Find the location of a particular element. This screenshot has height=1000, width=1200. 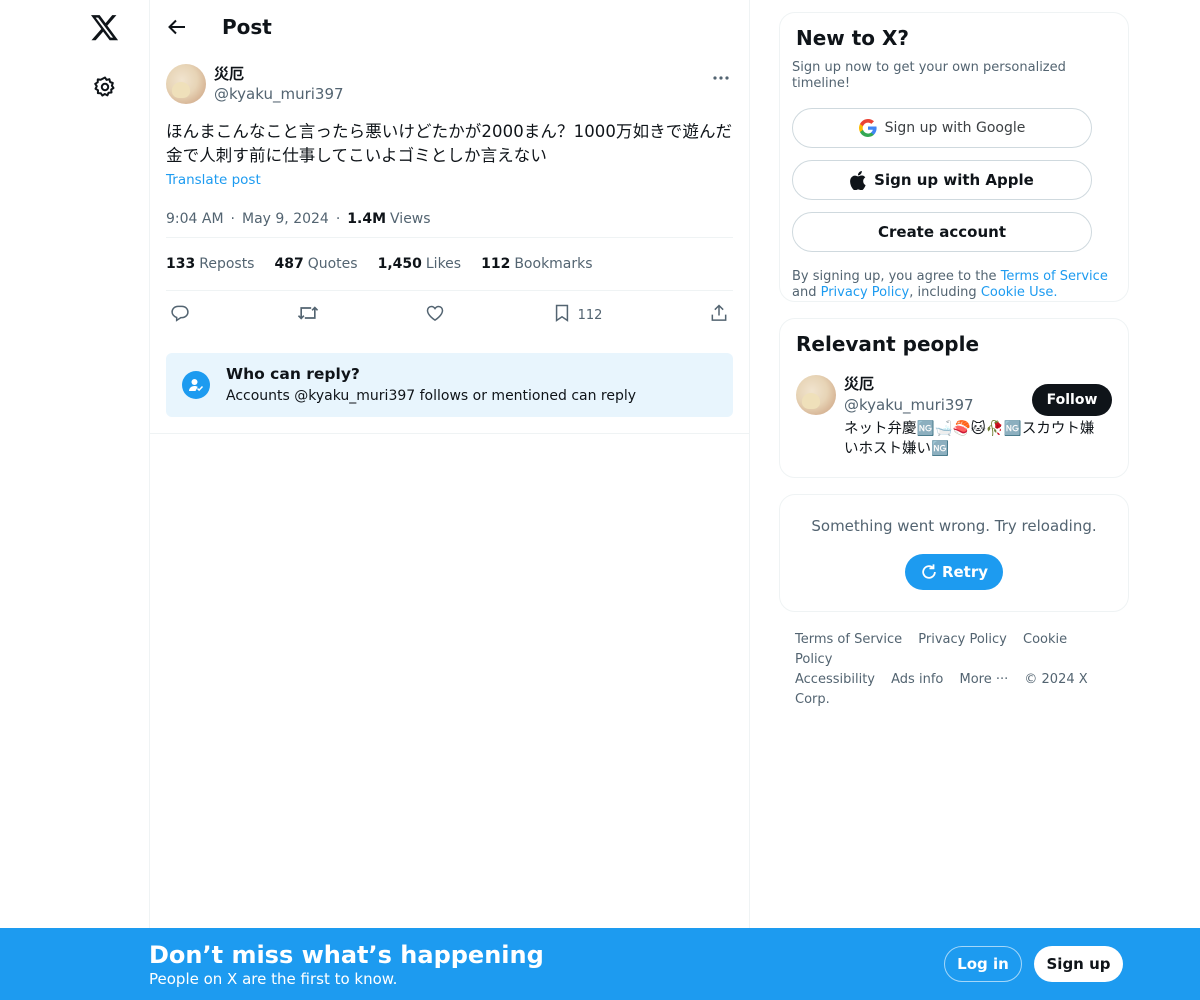

like-button is located at coordinates (435, 315).